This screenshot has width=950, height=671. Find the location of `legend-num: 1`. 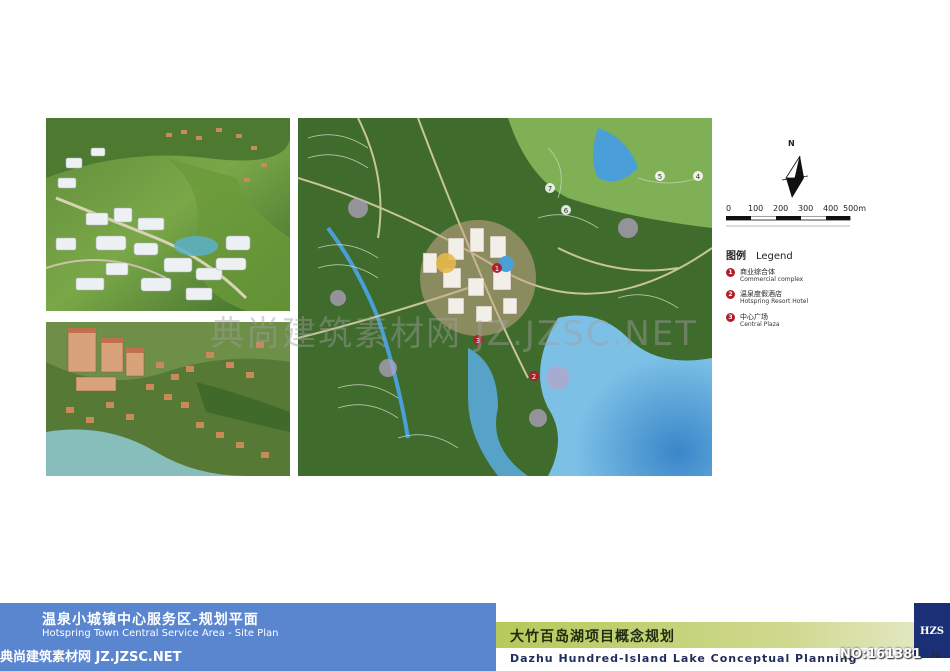

legend-num: 1 is located at coordinates (730, 272).